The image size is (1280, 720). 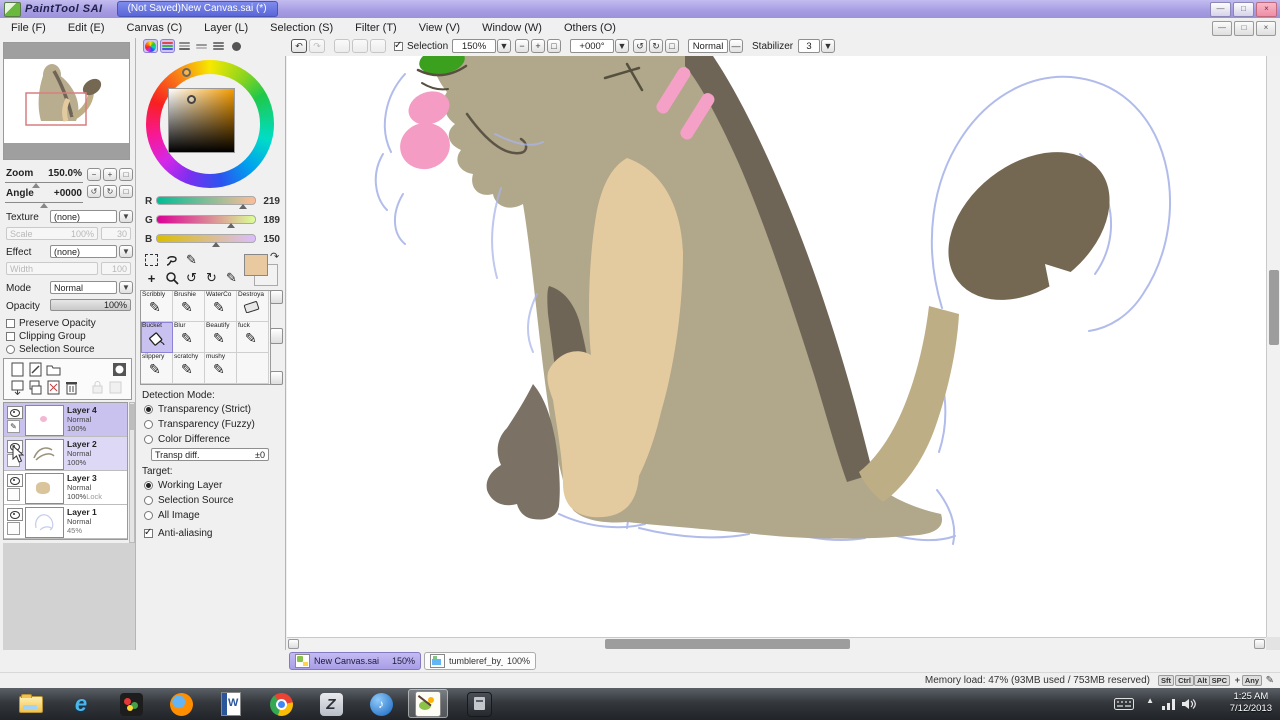 What do you see at coordinates (10, 349) in the screenshot?
I see `selection-source-radio` at bounding box center [10, 349].